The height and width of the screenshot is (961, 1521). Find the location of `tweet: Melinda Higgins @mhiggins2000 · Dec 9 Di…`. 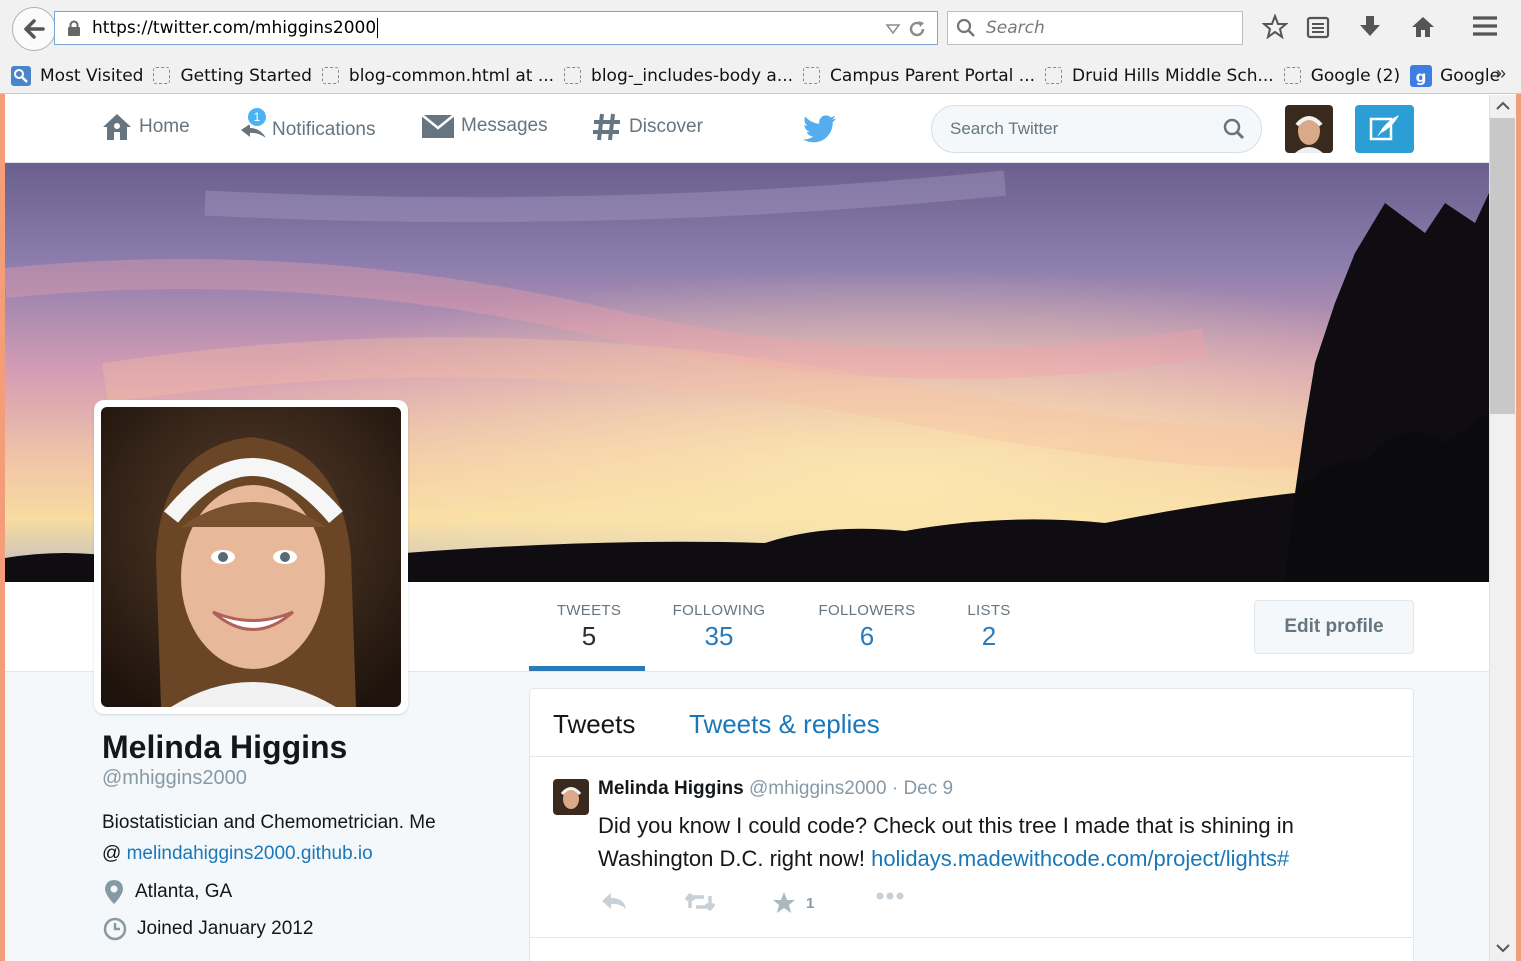

tweet: Melinda Higgins @mhiggins2000 · Dec 9 Di… is located at coordinates (971, 847).